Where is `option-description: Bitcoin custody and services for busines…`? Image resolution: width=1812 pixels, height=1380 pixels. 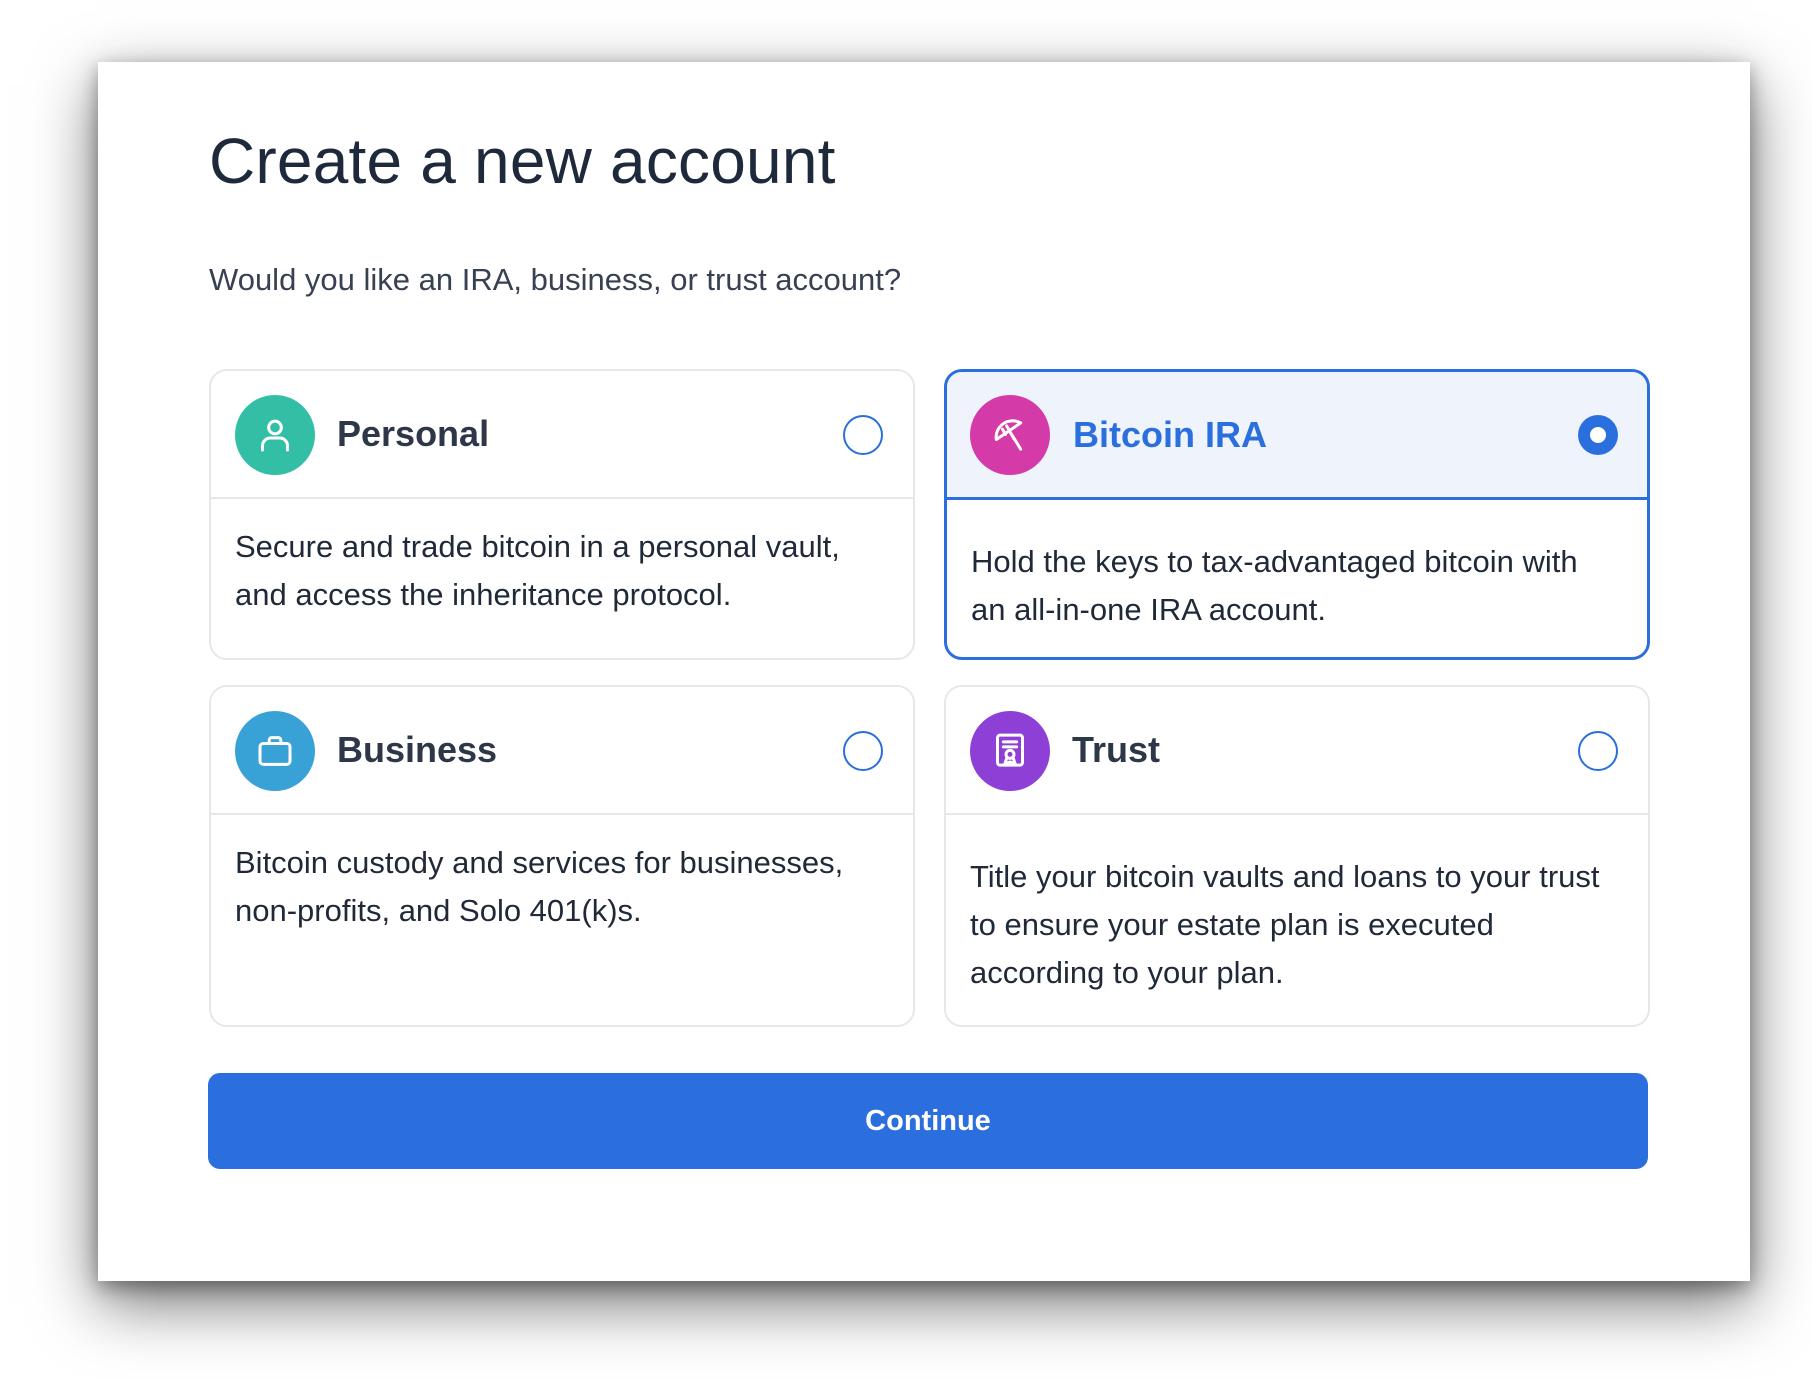 option-description: Bitcoin custody and services for busines… is located at coordinates (539, 886).